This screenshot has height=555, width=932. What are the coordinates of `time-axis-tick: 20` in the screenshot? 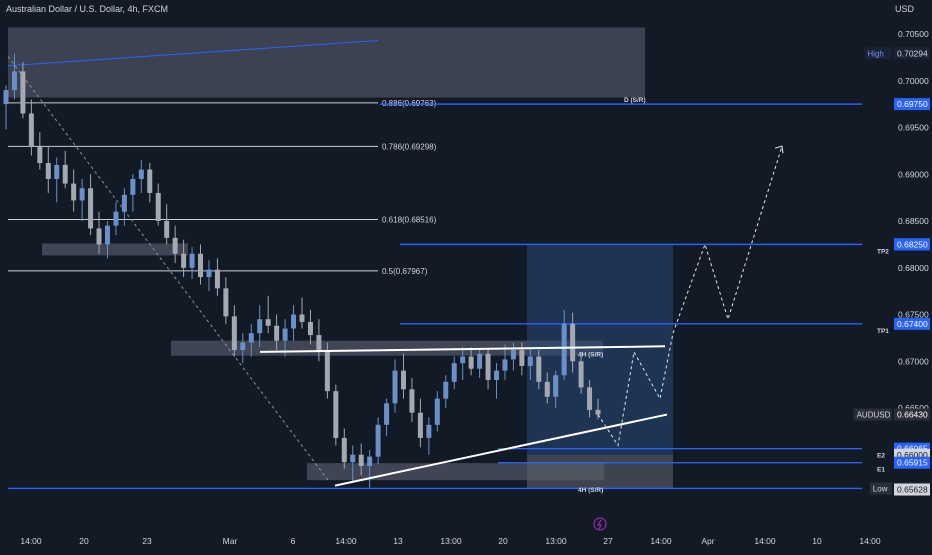 It's located at (503, 541).